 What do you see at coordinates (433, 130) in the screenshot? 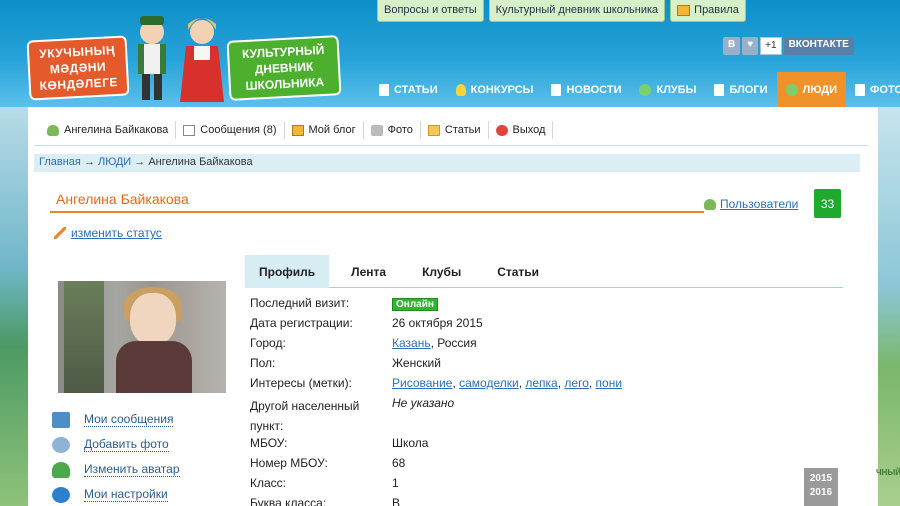
I see `folder-icon` at bounding box center [433, 130].